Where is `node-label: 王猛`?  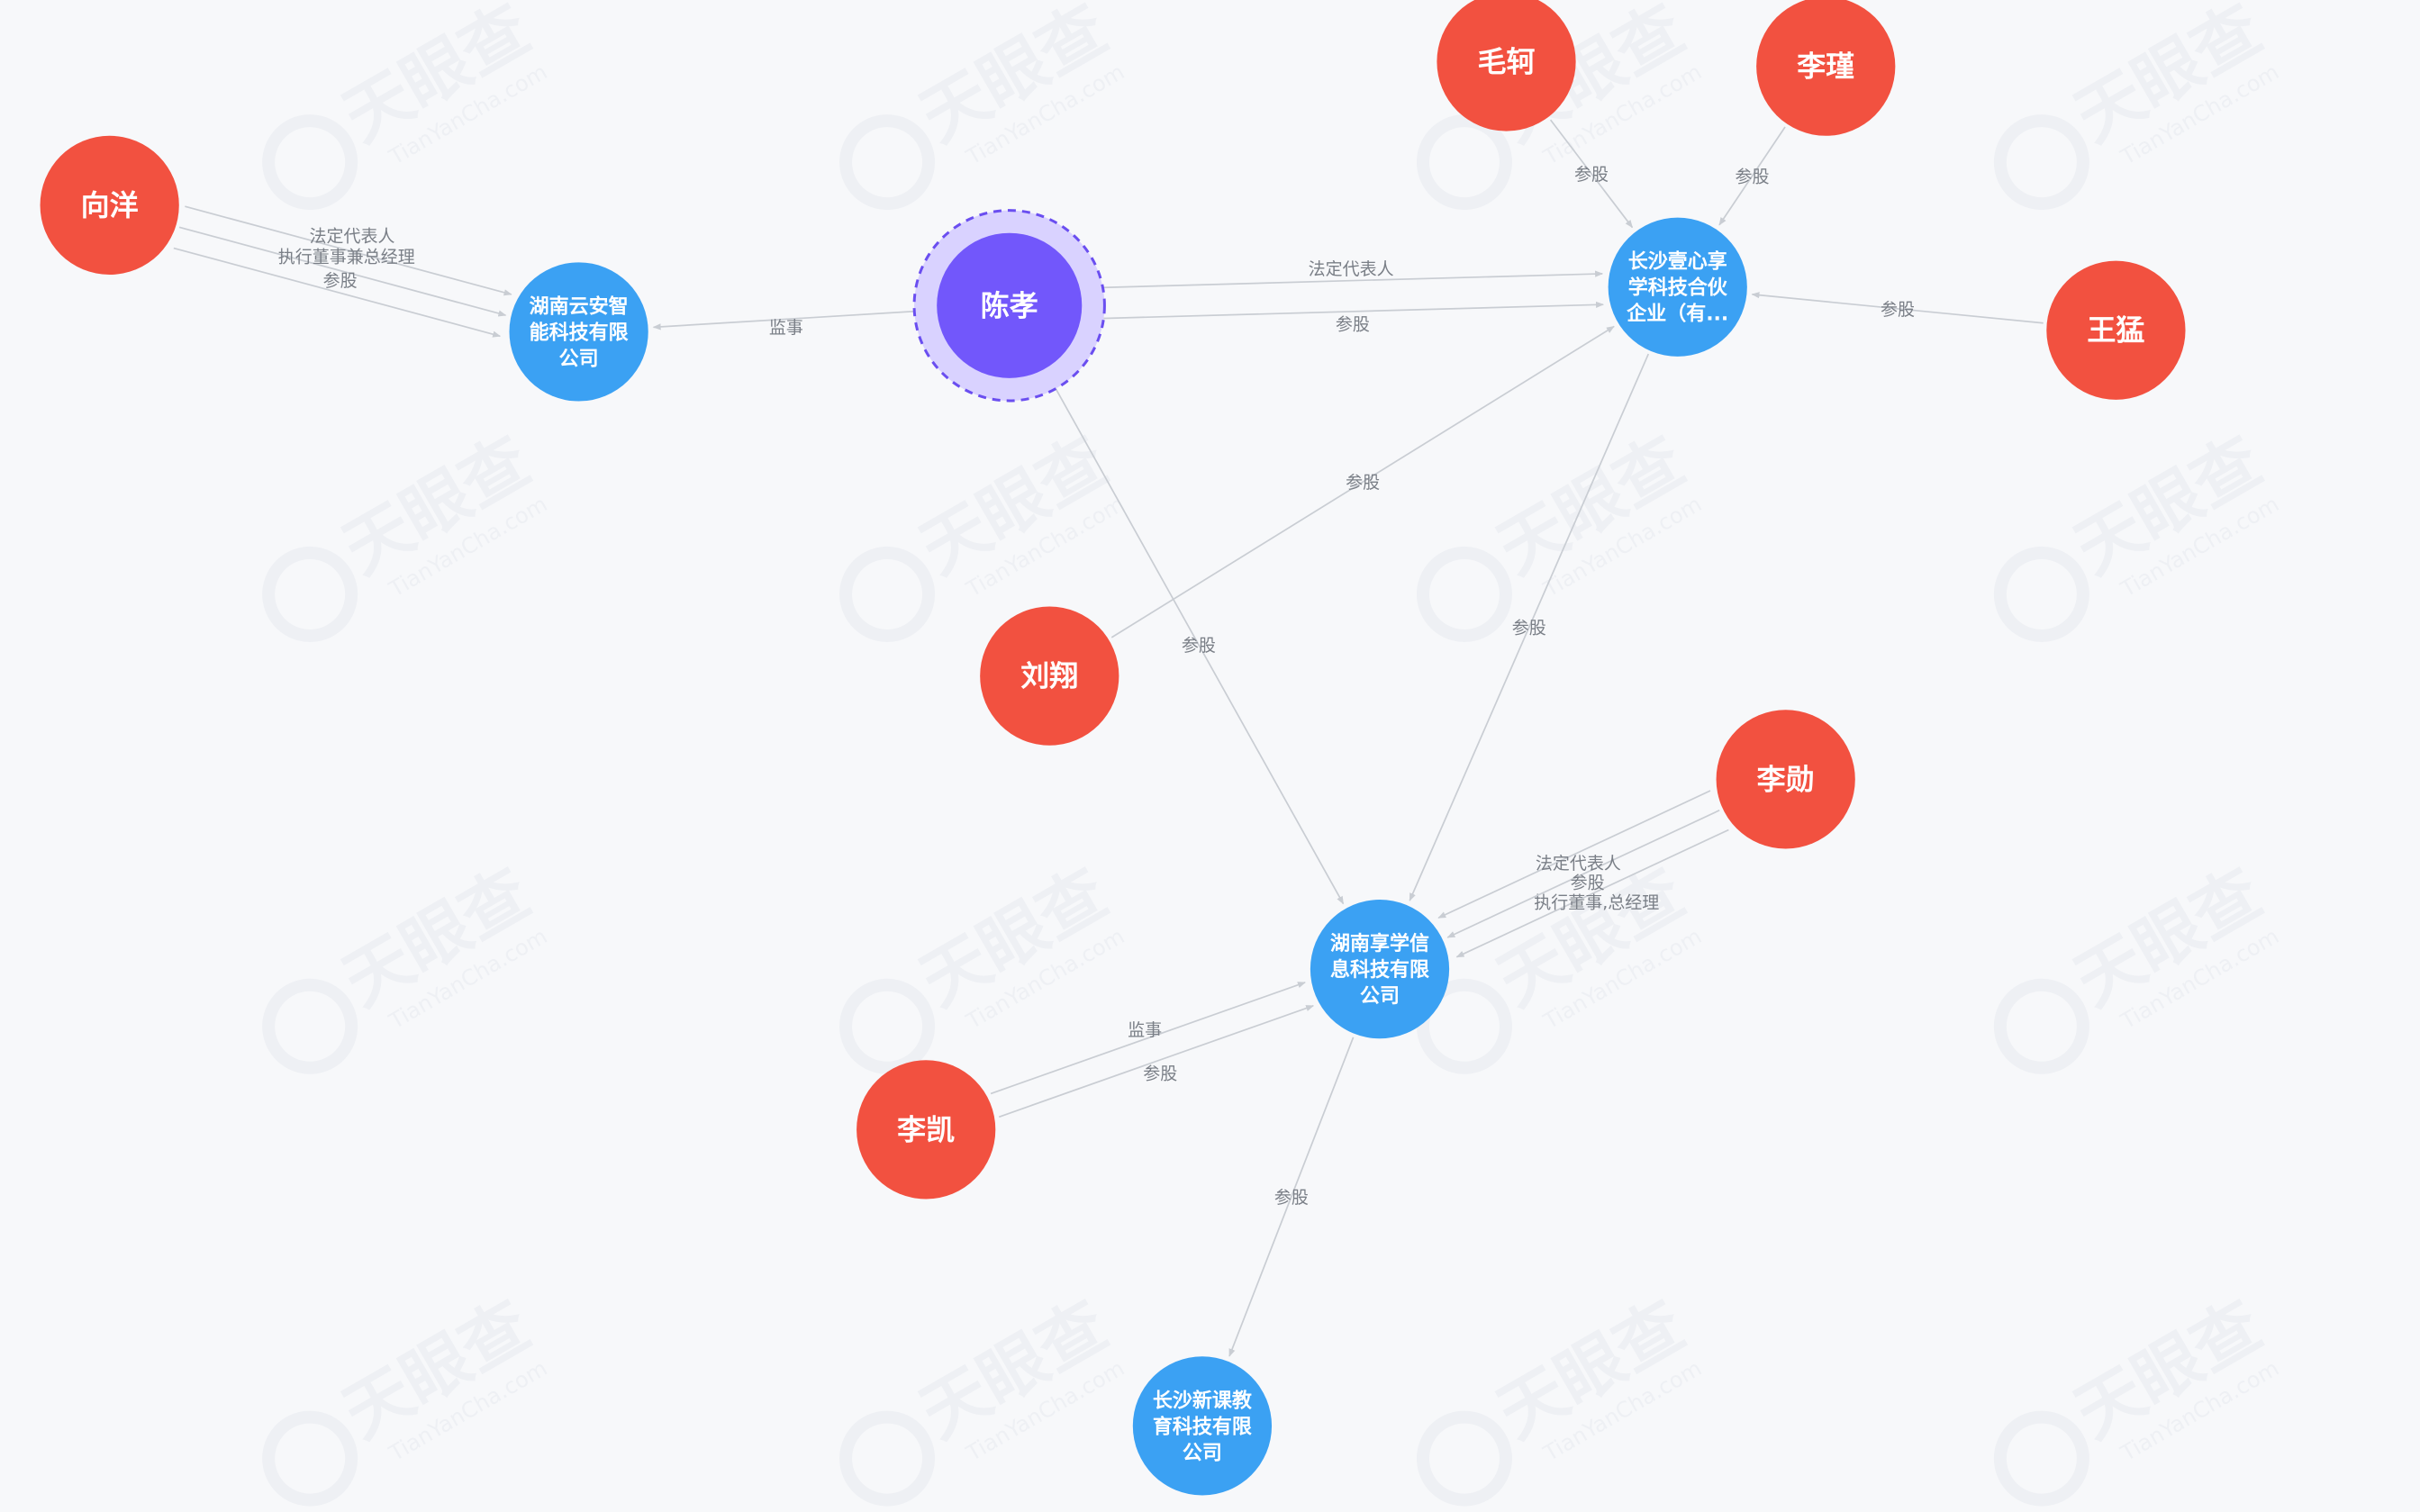 node-label: 王猛 is located at coordinates (2115, 330).